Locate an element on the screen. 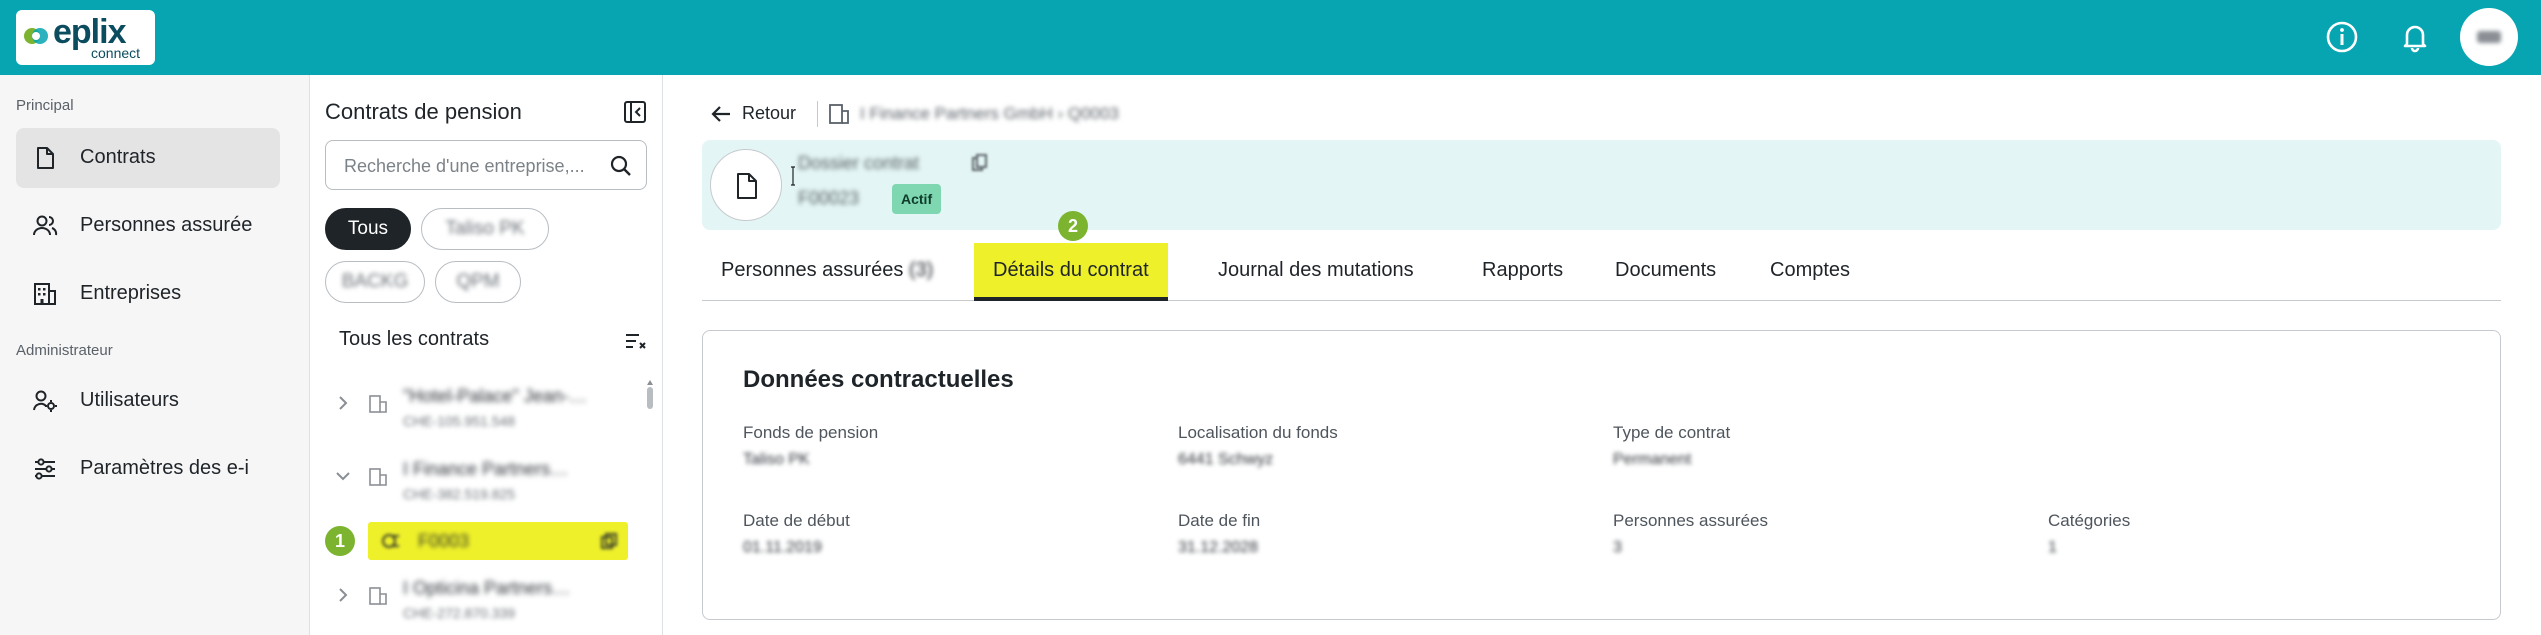 Image resolution: width=2541 pixels, height=635 pixels. user-avatar is located at coordinates (2489, 37).